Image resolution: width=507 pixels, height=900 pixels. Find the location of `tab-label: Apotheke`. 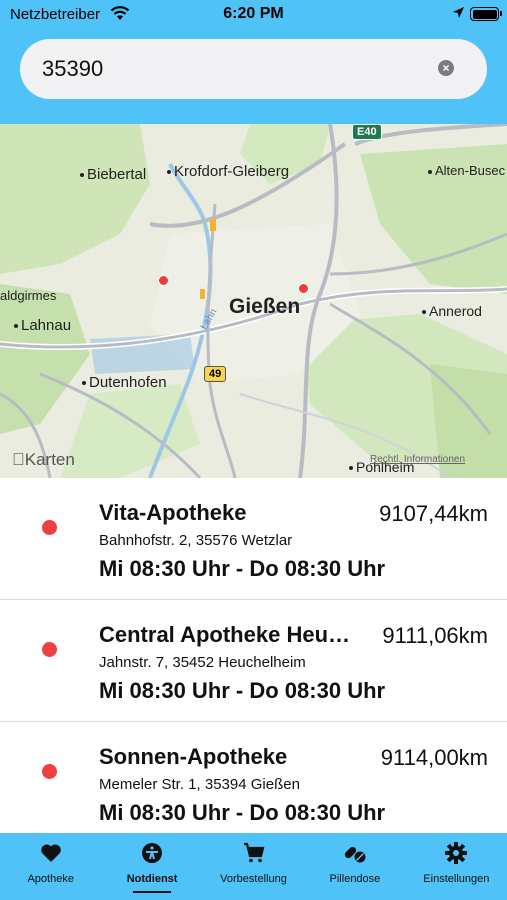

tab-label: Apotheke is located at coordinates (50, 879).